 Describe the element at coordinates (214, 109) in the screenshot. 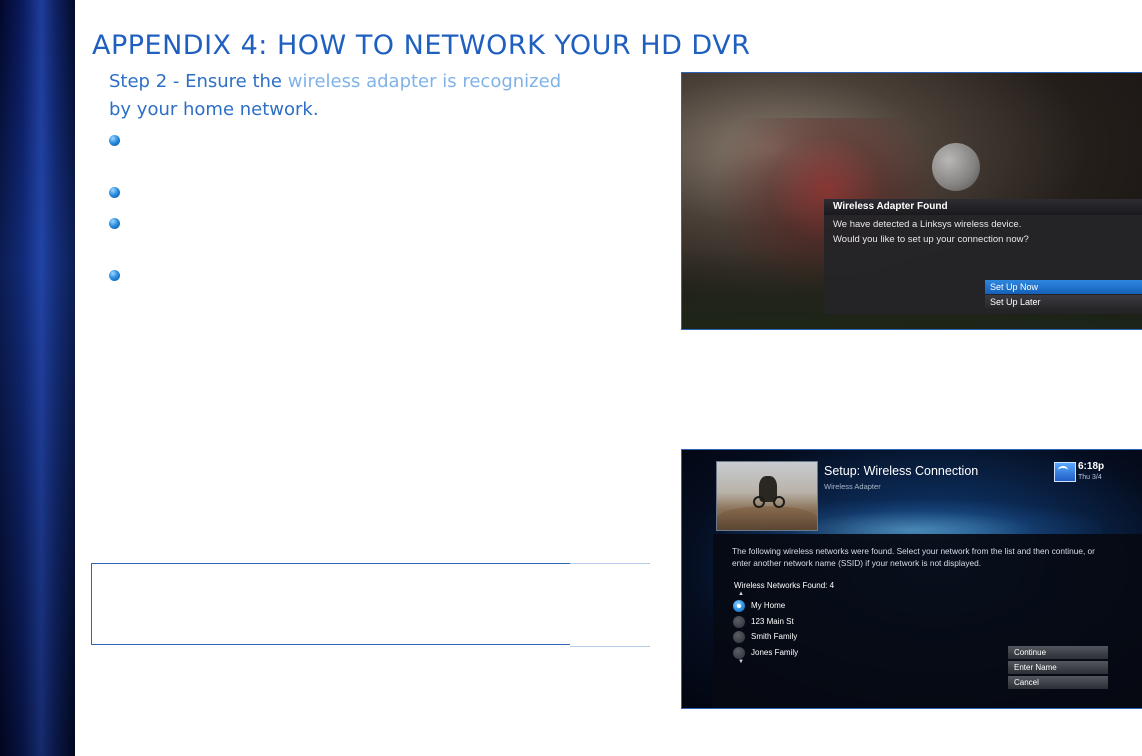

I see `step-text-end: by your home network.` at that location.